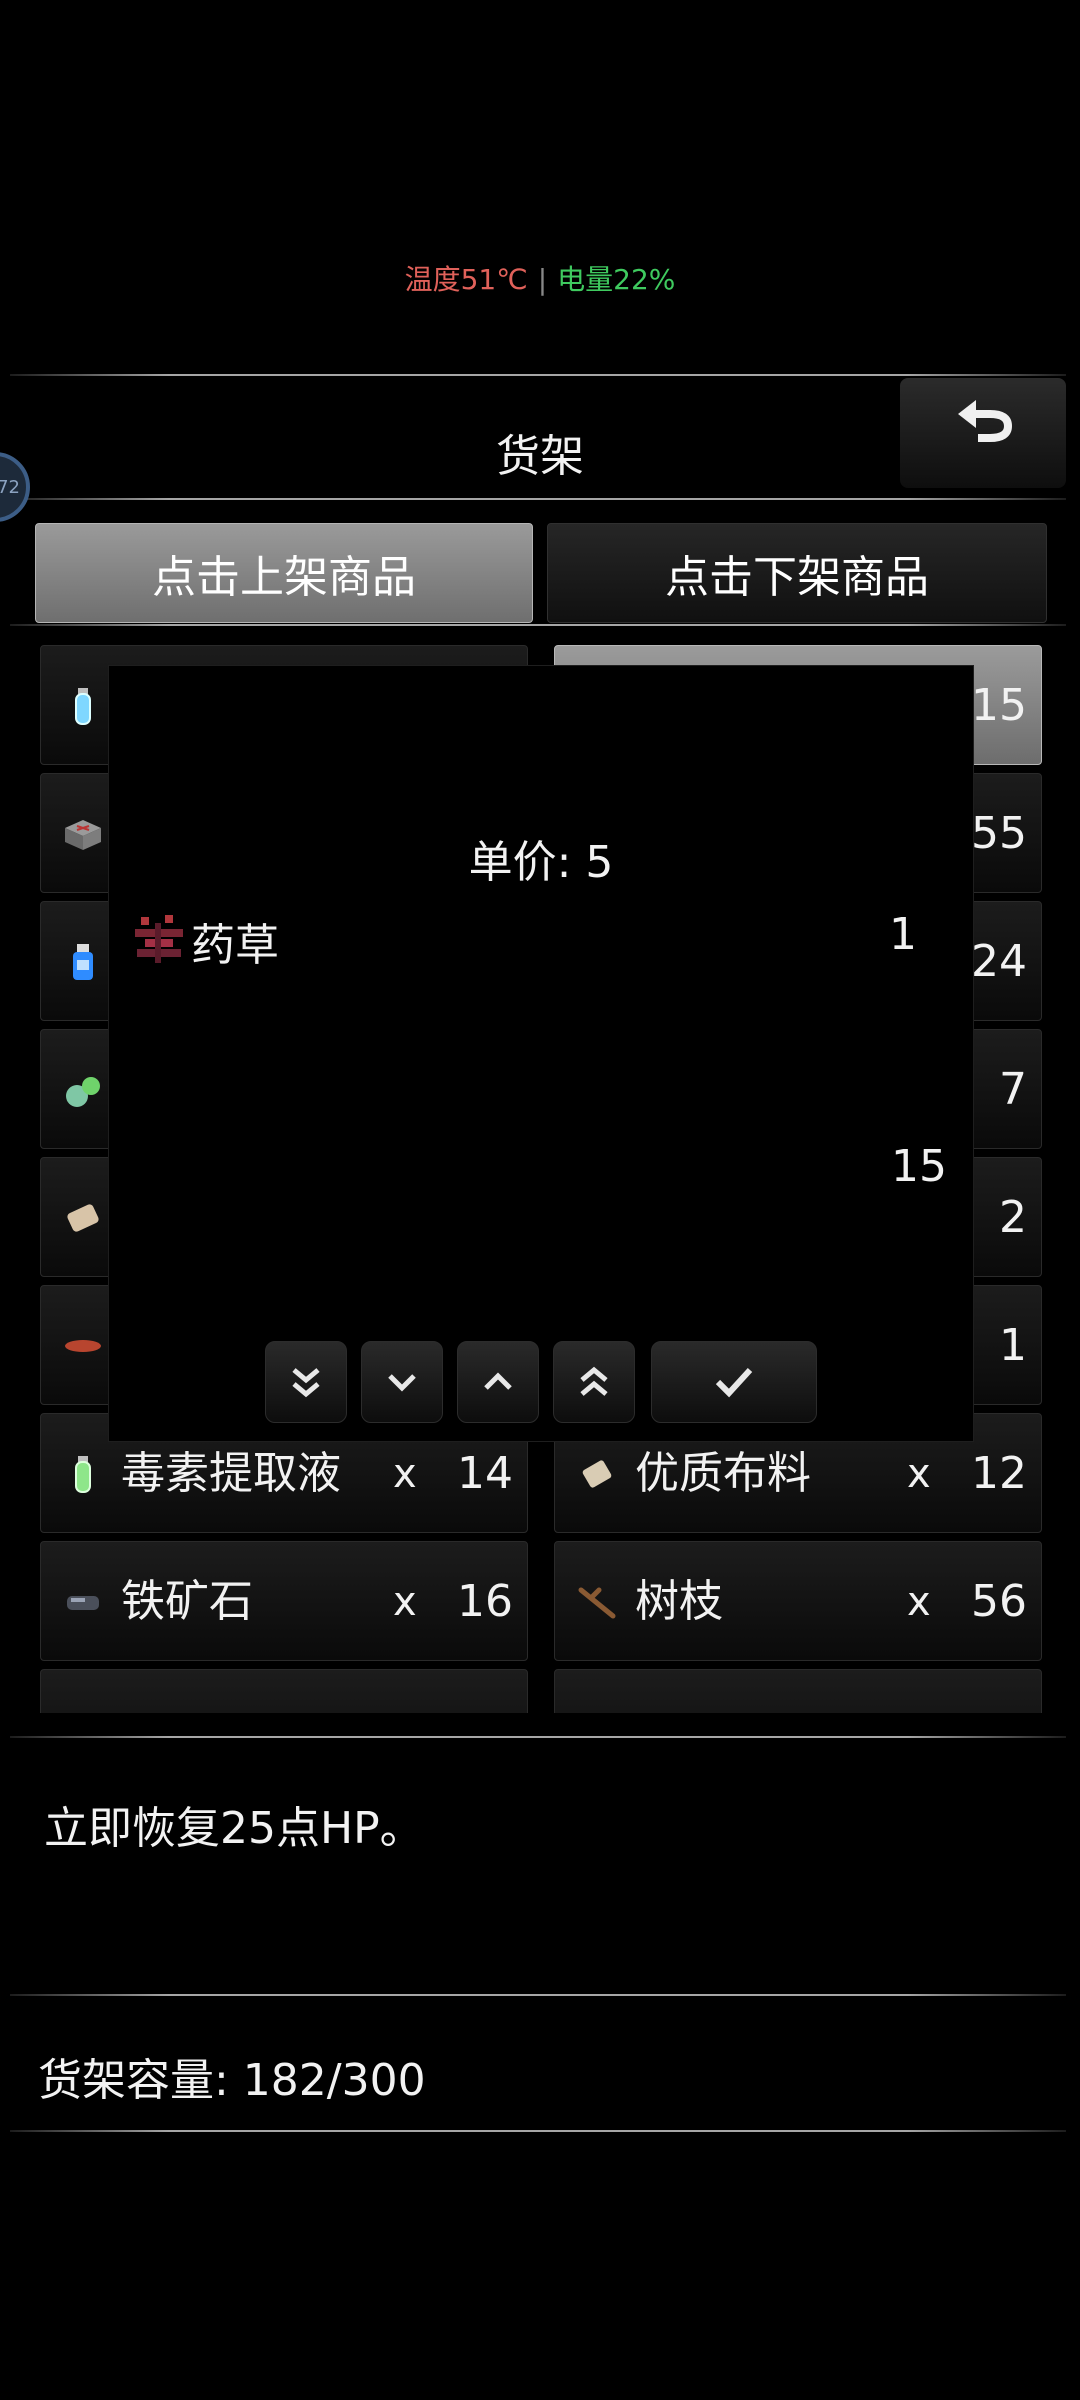 The width and height of the screenshot is (1080, 2400). What do you see at coordinates (234, 1828) in the screenshot?
I see `item-description: 立即恢复25点HP。` at bounding box center [234, 1828].